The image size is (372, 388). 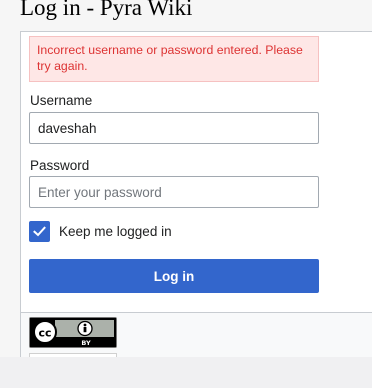 I want to click on page-bottom-bar, so click(x=186, y=372).